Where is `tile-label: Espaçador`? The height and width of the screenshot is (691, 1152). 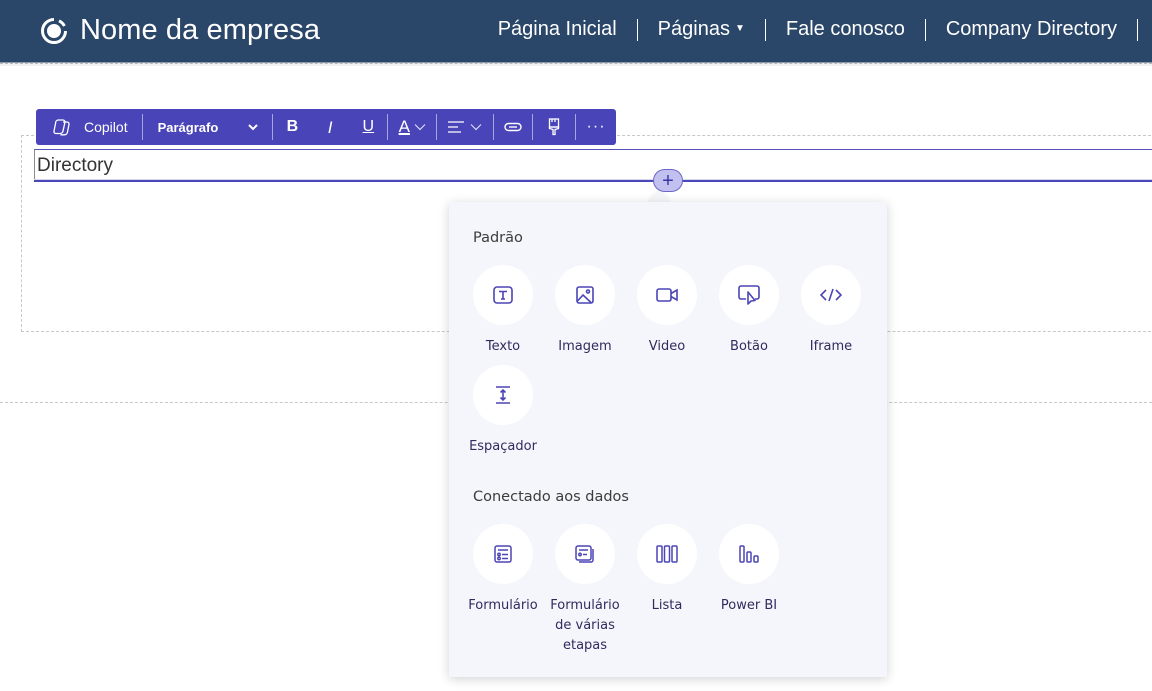 tile-label: Espaçador is located at coordinates (503, 446).